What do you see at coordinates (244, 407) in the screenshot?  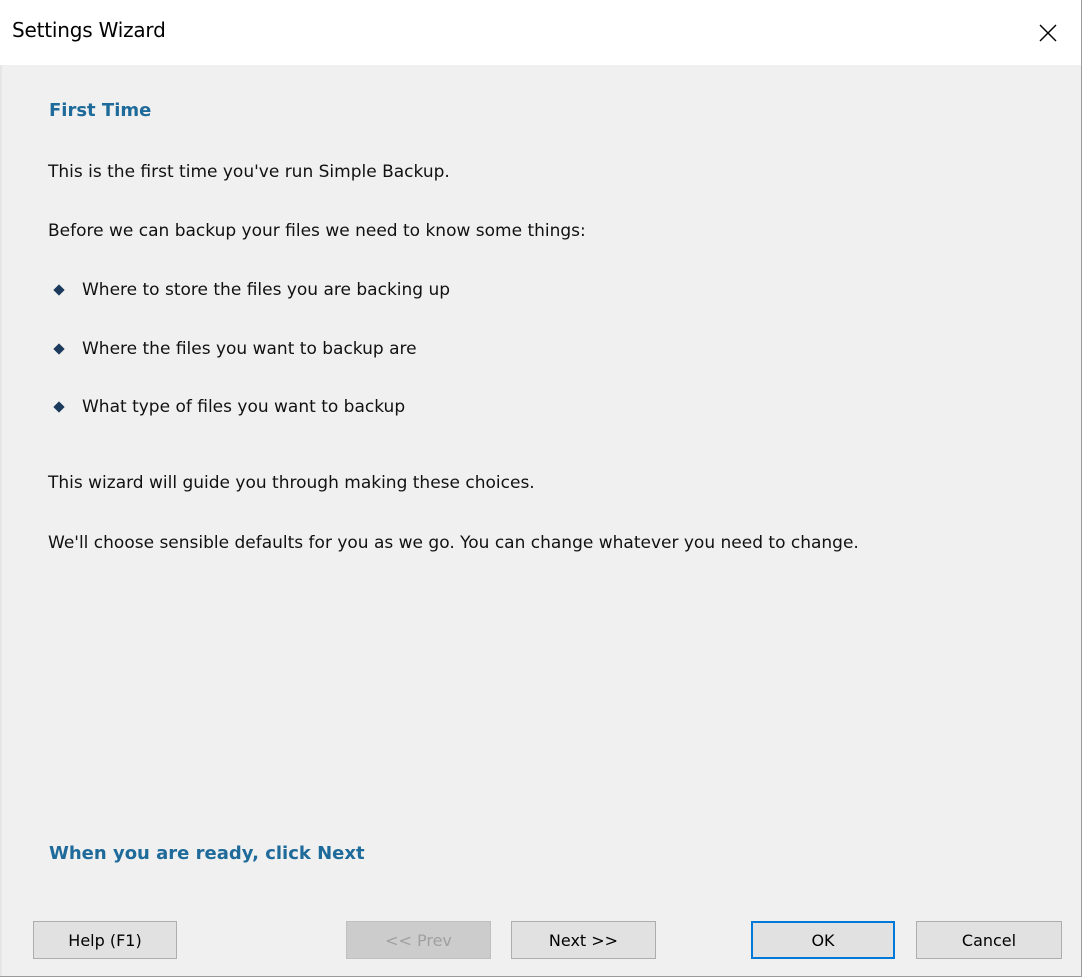 I see `list-item-label: What type of files you want to backup` at bounding box center [244, 407].